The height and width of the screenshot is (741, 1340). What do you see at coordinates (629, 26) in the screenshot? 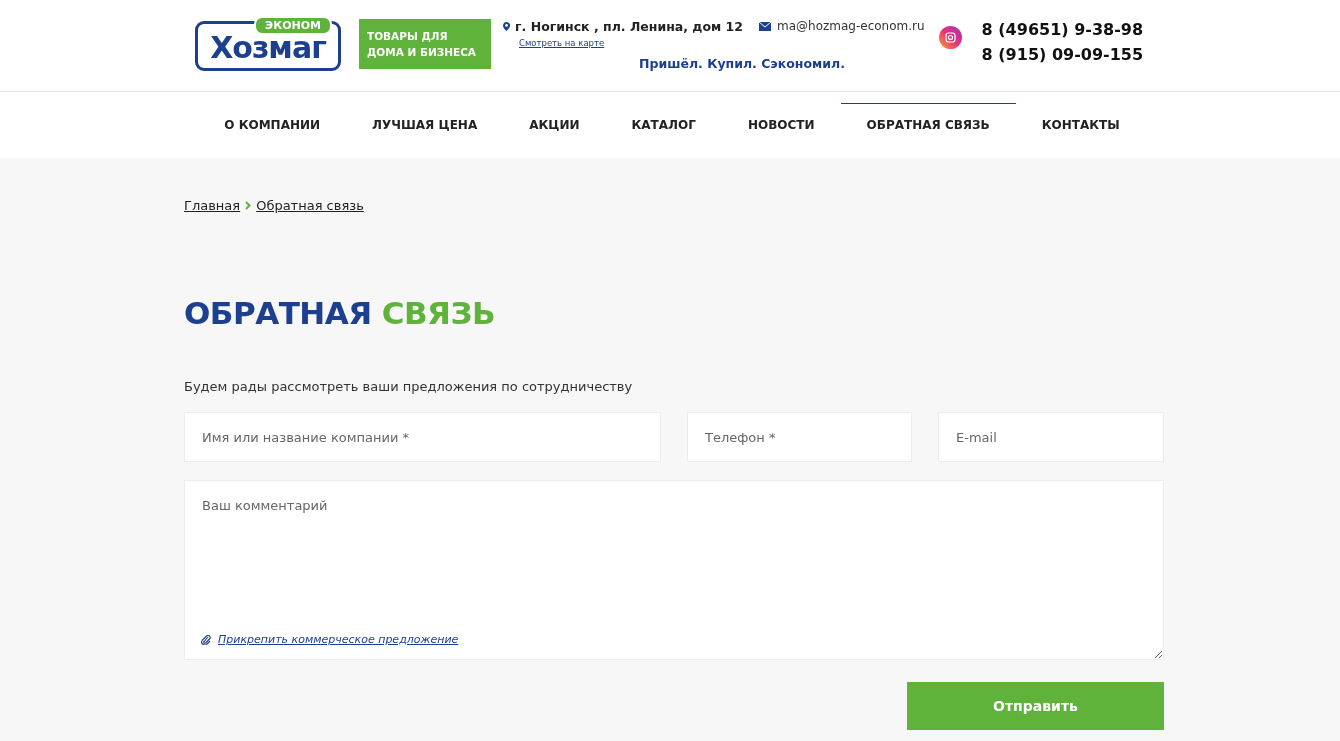
I see `address-text: г. Ногинск , пл. Ленина, дом 12` at bounding box center [629, 26].